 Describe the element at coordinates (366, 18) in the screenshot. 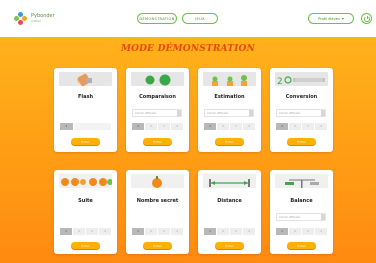

I see `power-icon` at that location.